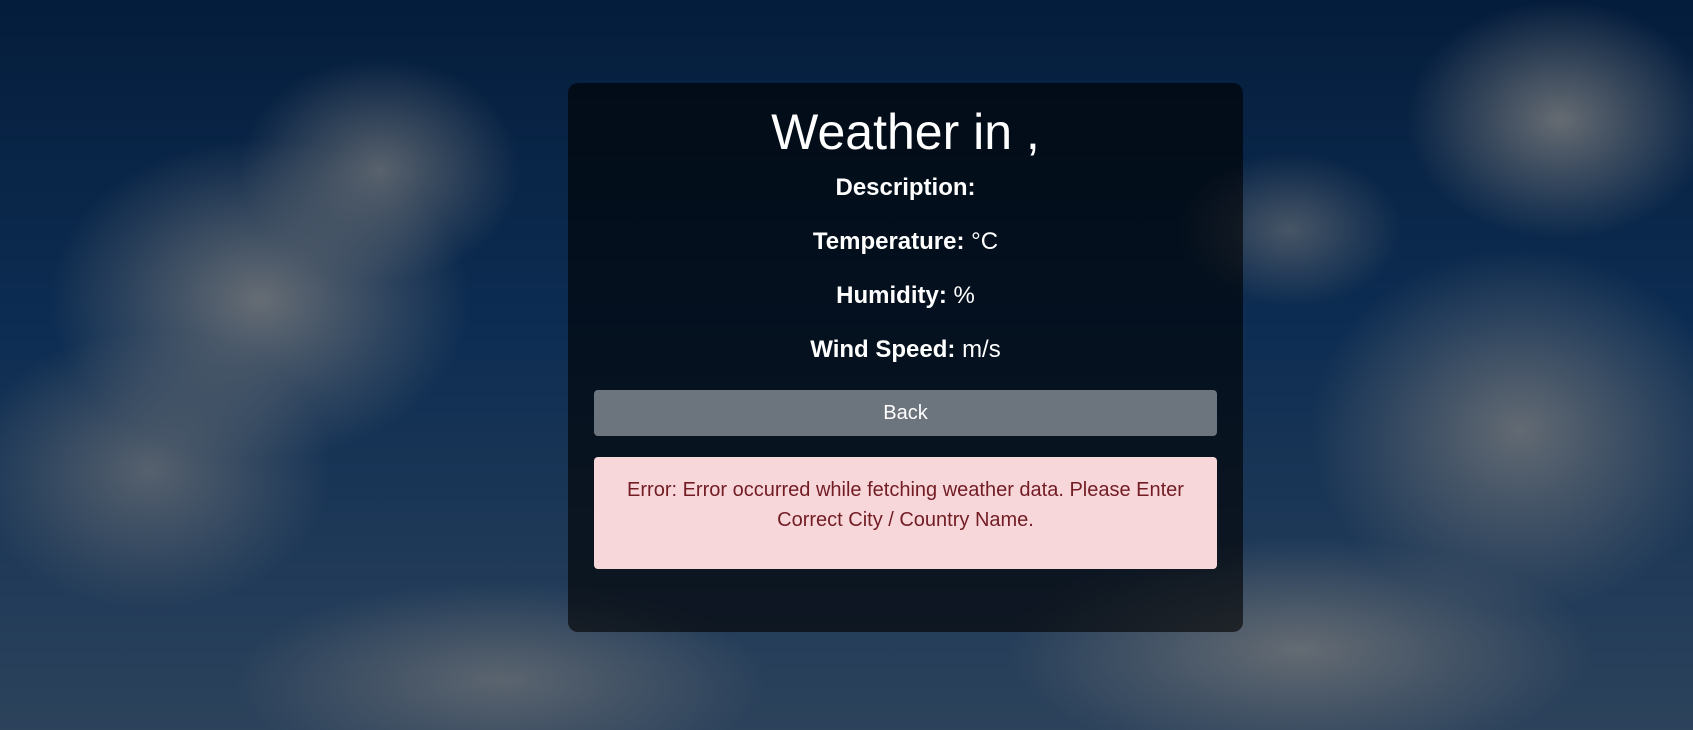 The image size is (1693, 730). Describe the element at coordinates (888, 241) in the screenshot. I see `temperature-label: Temperature:` at that location.